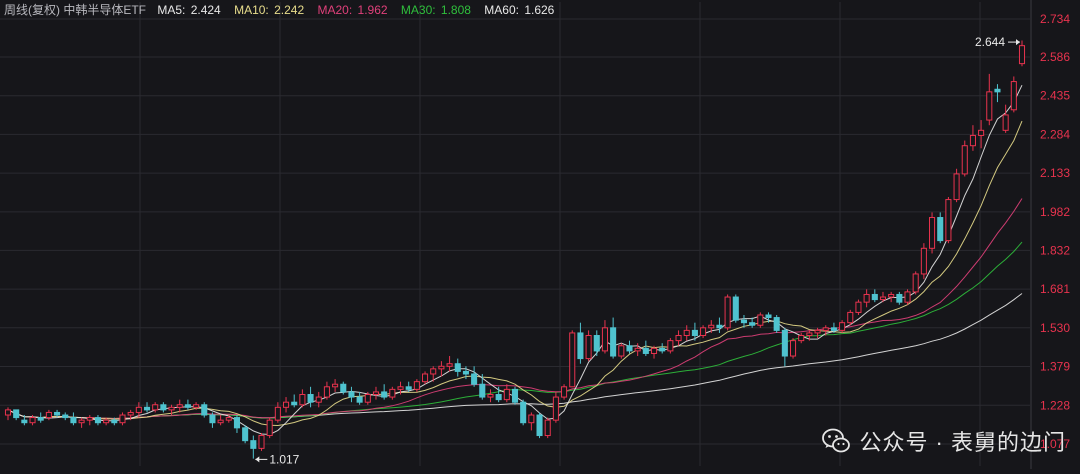  I want to click on y-tick-label: 1.681, so click(1055, 289).